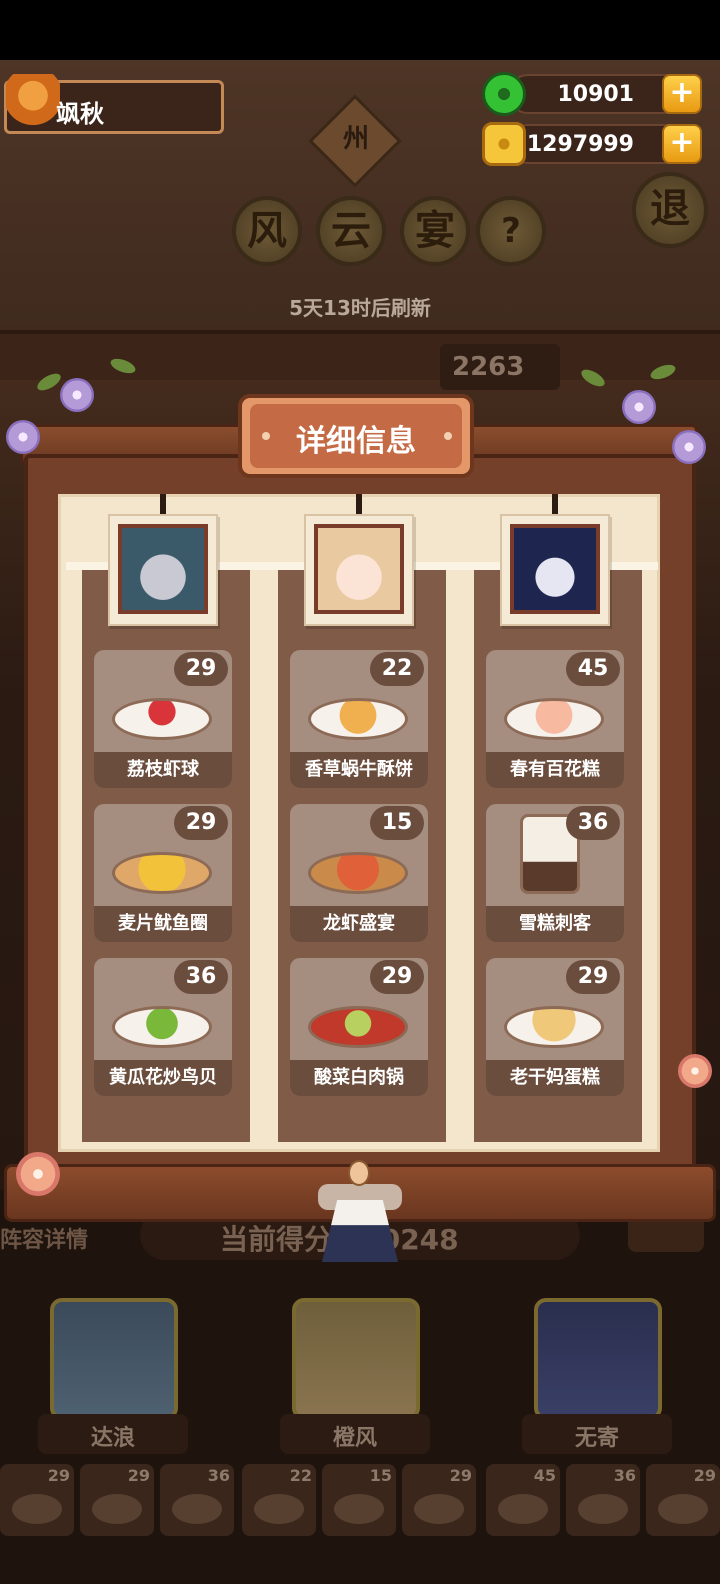 This screenshot has width=720, height=1584. What do you see at coordinates (544, 1475) in the screenshot?
I see `dish-strip-count: 45` at bounding box center [544, 1475].